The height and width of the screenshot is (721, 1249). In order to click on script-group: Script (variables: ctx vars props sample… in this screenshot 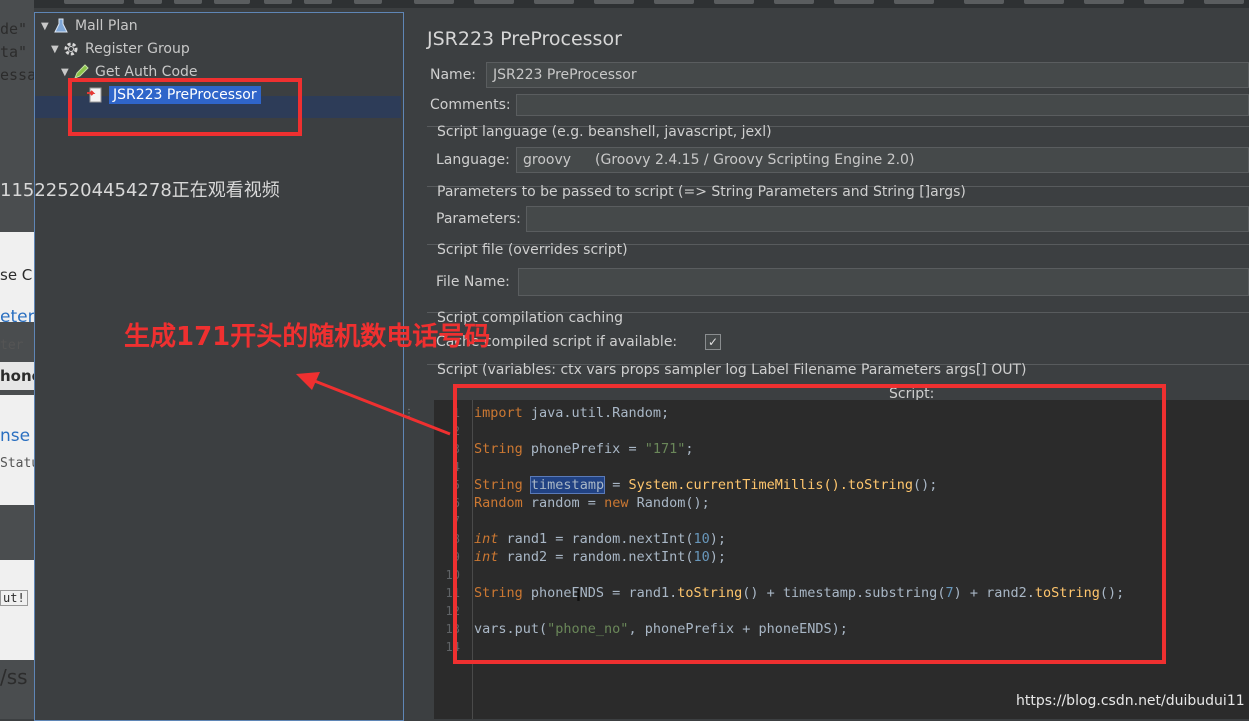, I will do `click(838, 370)`.